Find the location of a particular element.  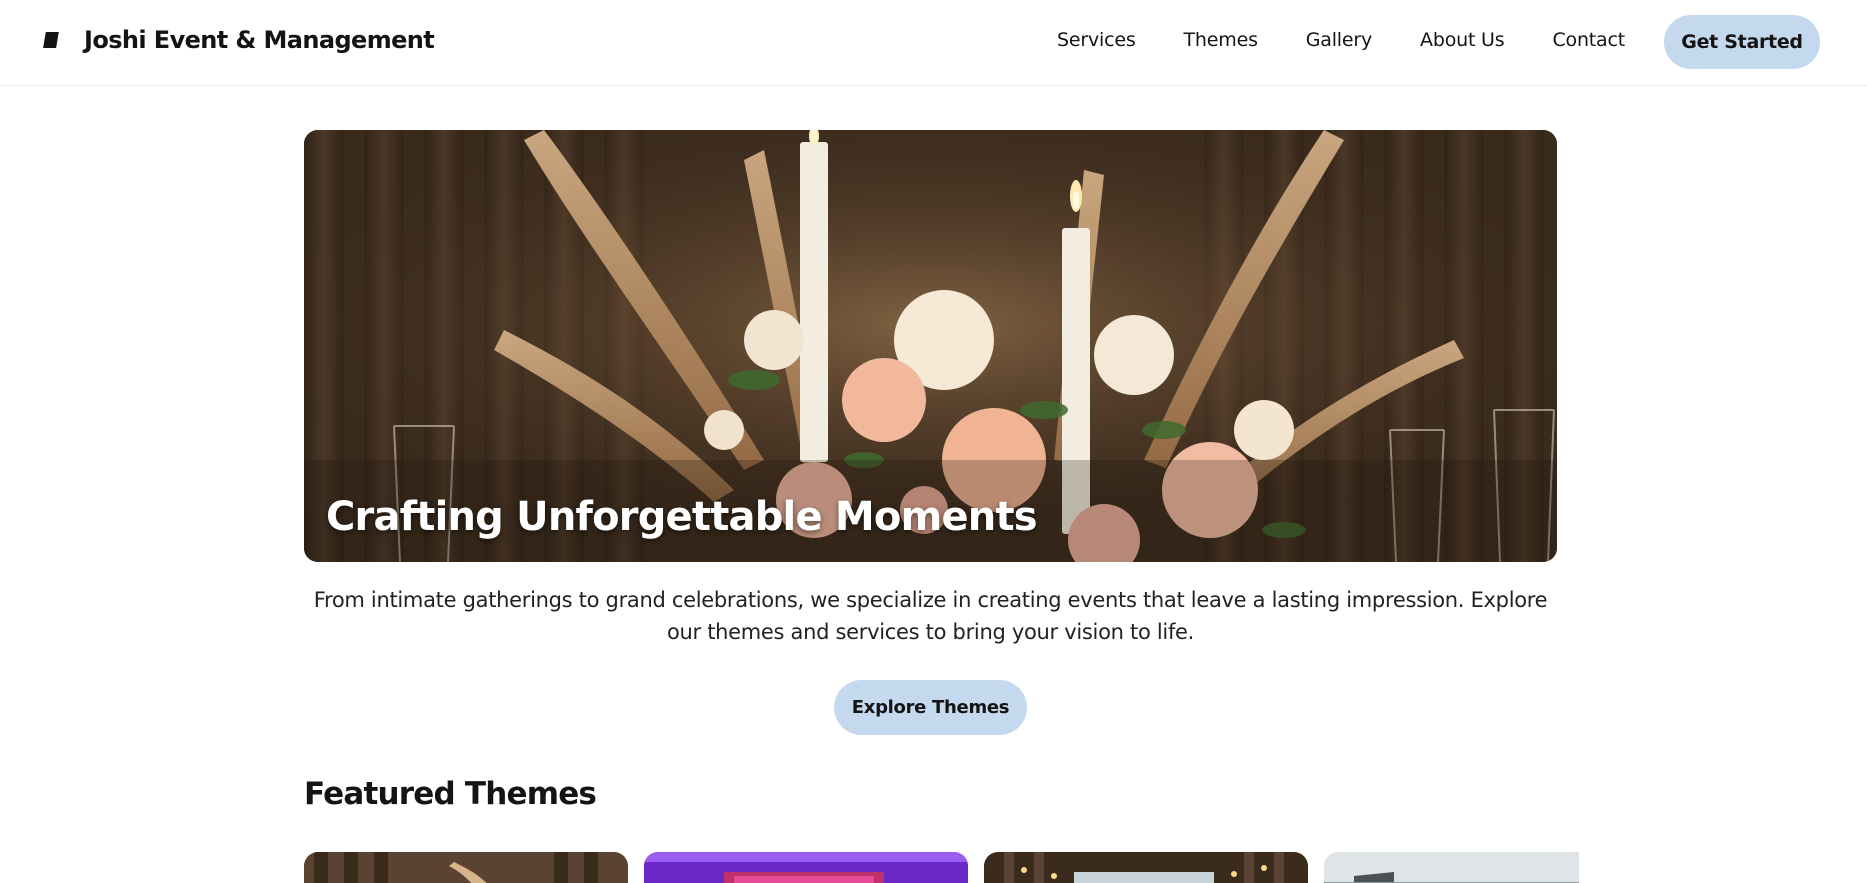

brand: Joshi Event & Management is located at coordinates (238, 40).